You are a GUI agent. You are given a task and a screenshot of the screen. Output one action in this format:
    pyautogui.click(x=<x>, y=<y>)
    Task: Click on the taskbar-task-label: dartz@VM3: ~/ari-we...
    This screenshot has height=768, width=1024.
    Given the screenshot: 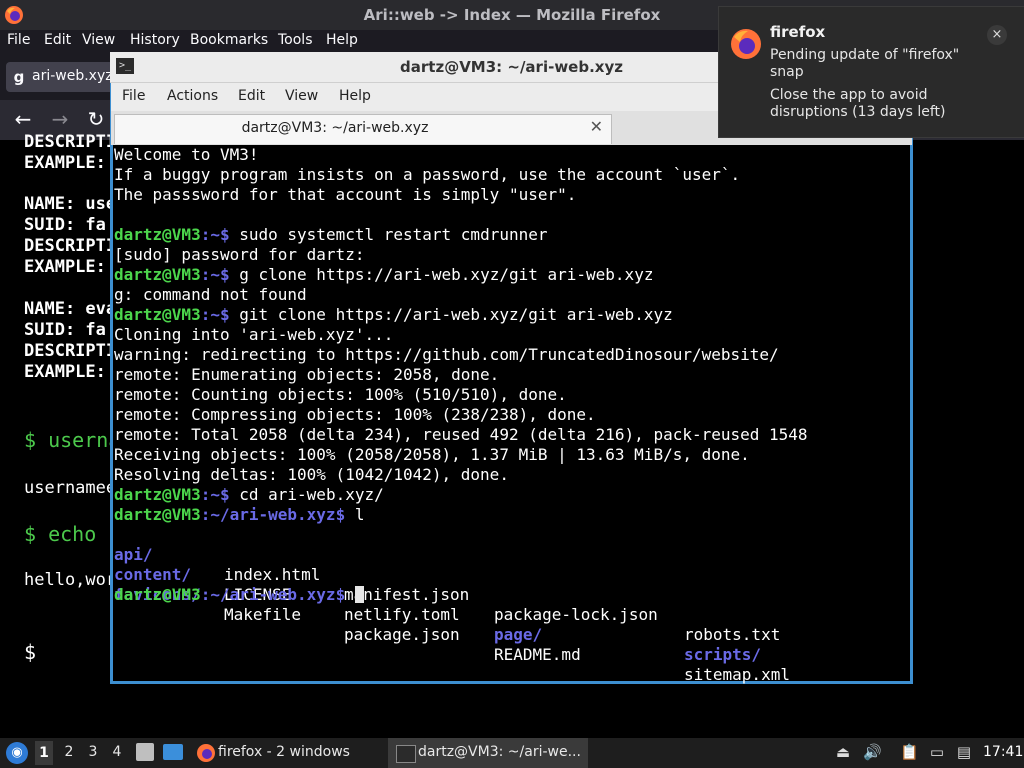 What is the action you would take?
    pyautogui.click(x=499, y=752)
    